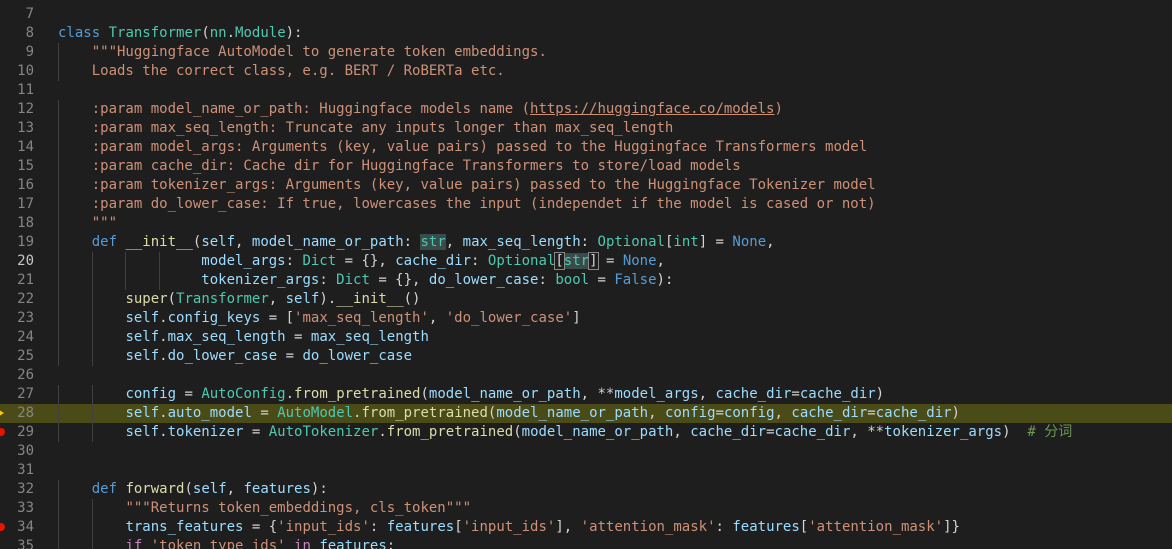 Image resolution: width=1172 pixels, height=549 pixels. Describe the element at coordinates (433, 261) in the screenshot. I see `code-token: cache_dir` at that location.